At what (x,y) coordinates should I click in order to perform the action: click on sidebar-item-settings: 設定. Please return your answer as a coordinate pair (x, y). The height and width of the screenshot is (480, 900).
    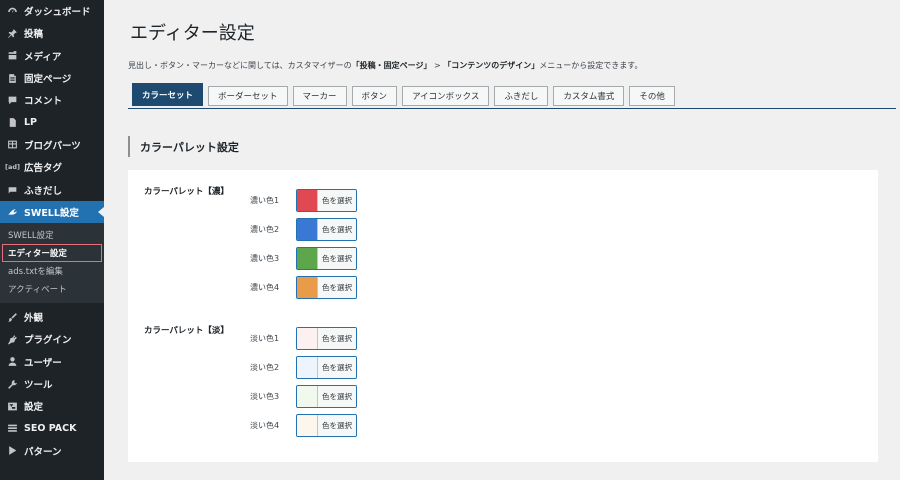
    Looking at the image, I should click on (52, 406).